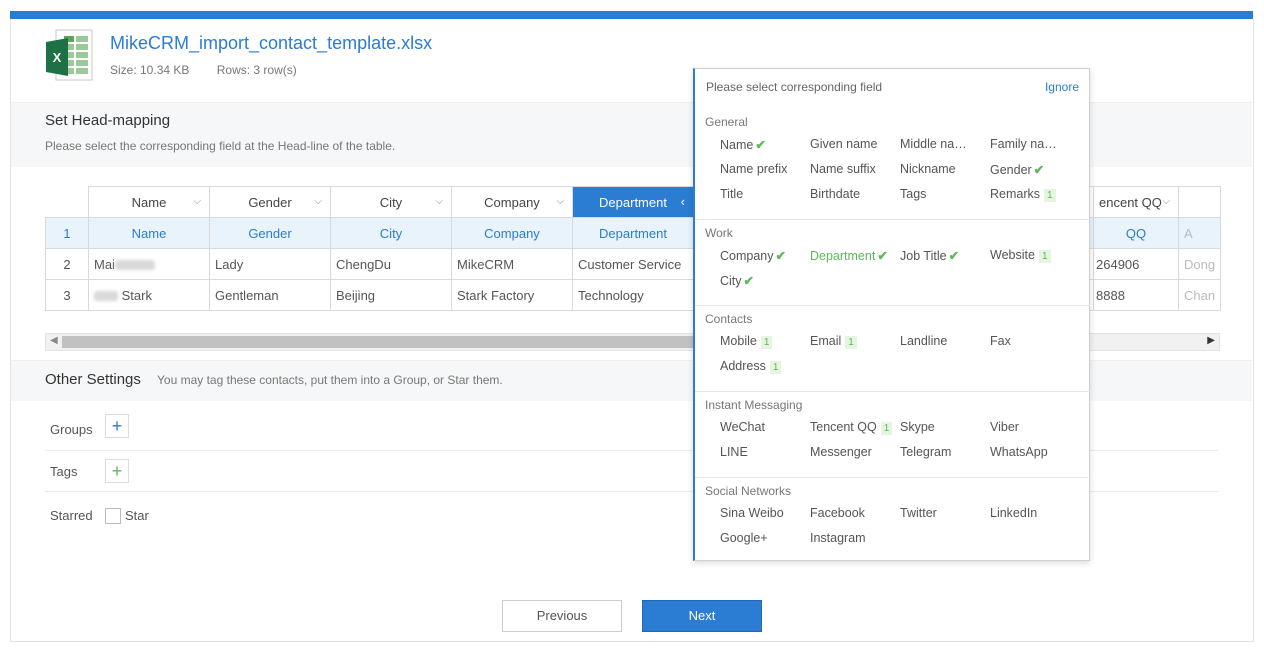 The image size is (1264, 652). I want to click on column-header-tencent-qq: encent QQ ⌵, so click(1136, 202).